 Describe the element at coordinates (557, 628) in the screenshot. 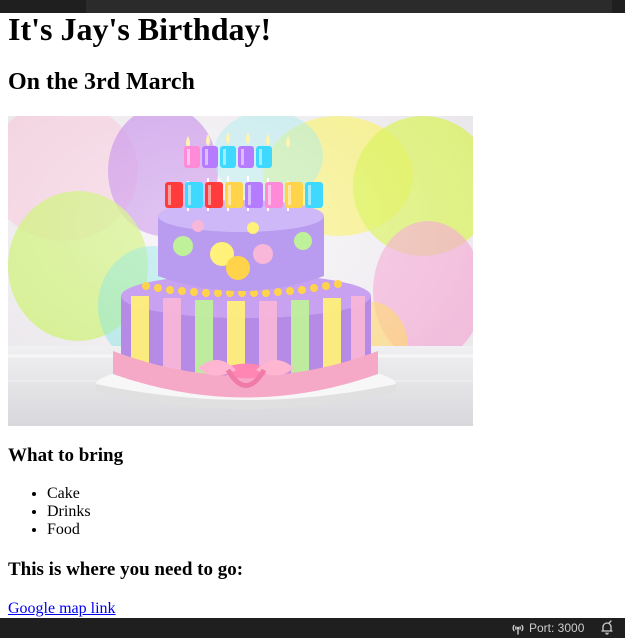

I see `port-label: Port: 3000` at that location.